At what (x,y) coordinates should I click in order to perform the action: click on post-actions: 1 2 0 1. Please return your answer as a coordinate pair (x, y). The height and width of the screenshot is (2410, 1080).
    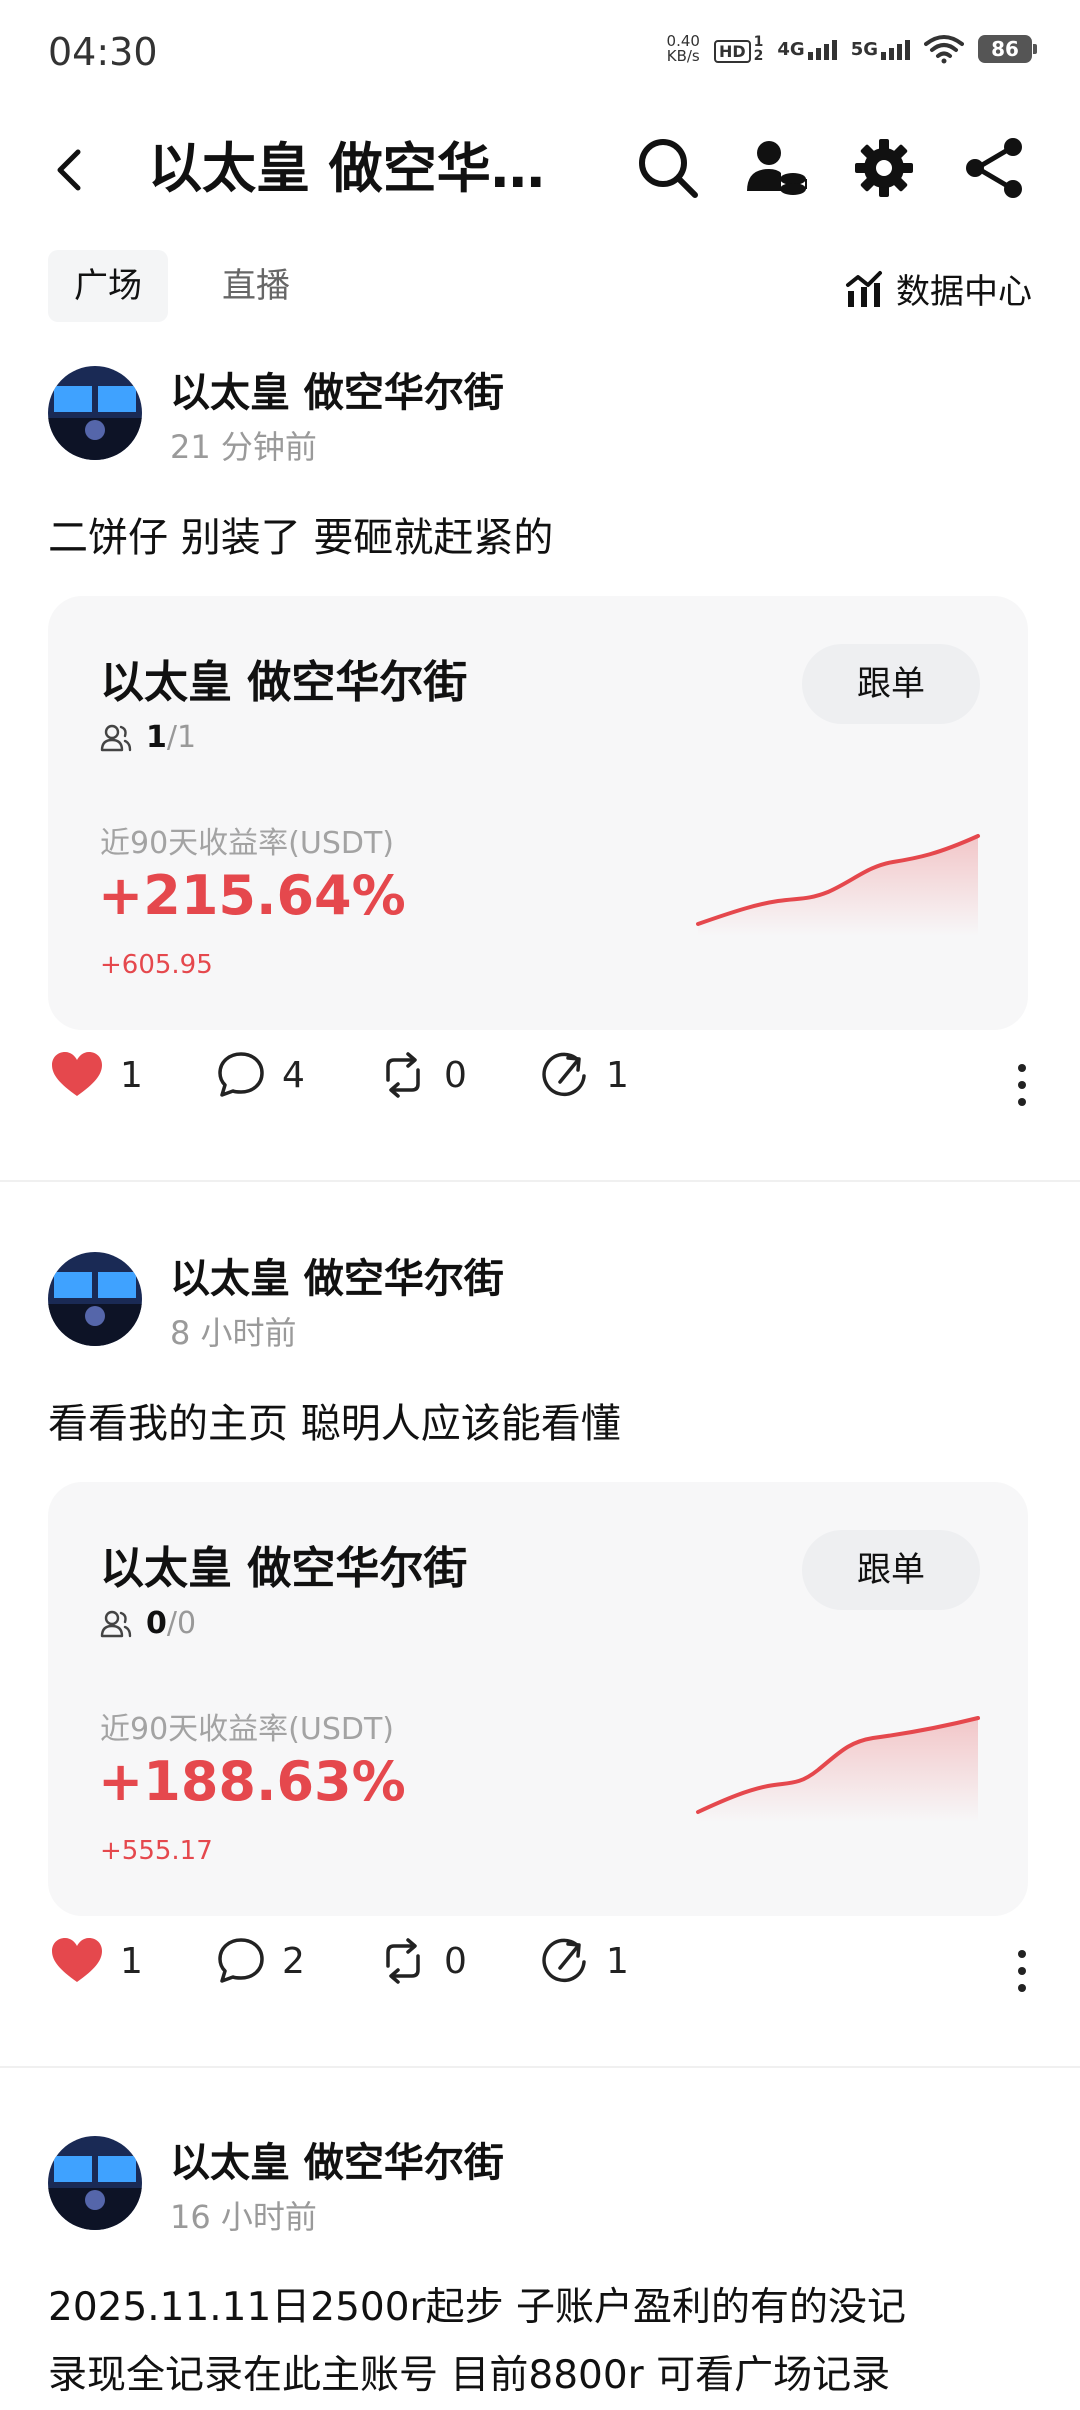
    Looking at the image, I should click on (540, 1976).